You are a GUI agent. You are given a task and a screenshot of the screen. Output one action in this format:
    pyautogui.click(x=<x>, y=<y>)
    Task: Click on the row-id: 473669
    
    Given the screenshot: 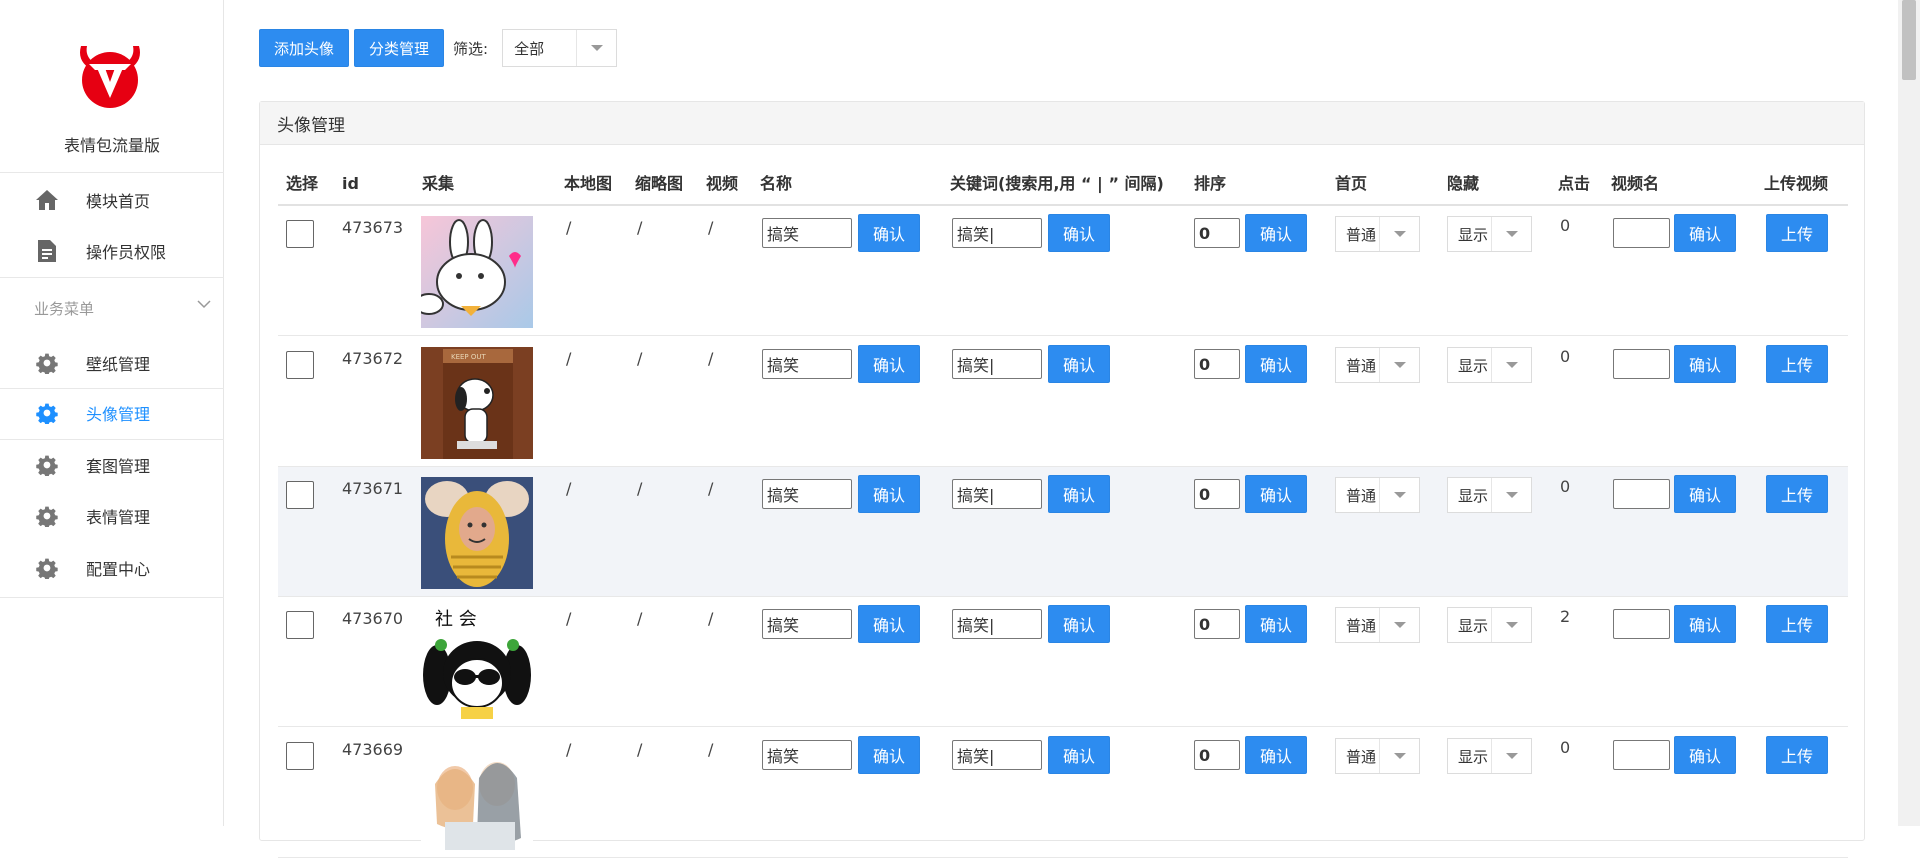 What is the action you would take?
    pyautogui.click(x=373, y=749)
    